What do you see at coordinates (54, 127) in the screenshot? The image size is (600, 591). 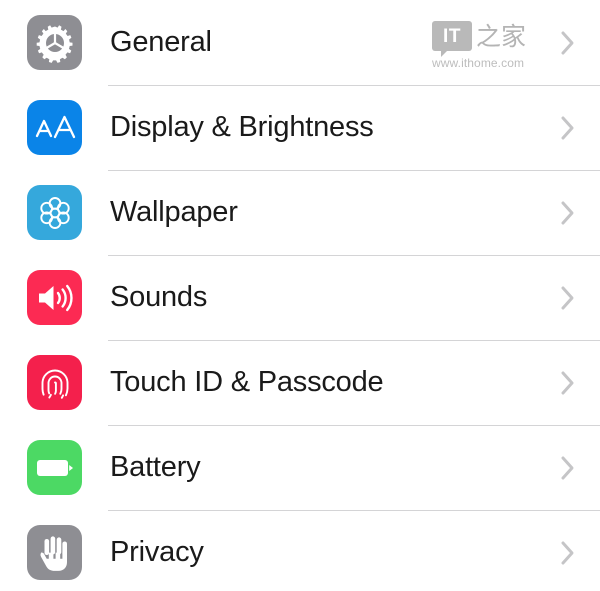 I see `text-size-aa-icon` at bounding box center [54, 127].